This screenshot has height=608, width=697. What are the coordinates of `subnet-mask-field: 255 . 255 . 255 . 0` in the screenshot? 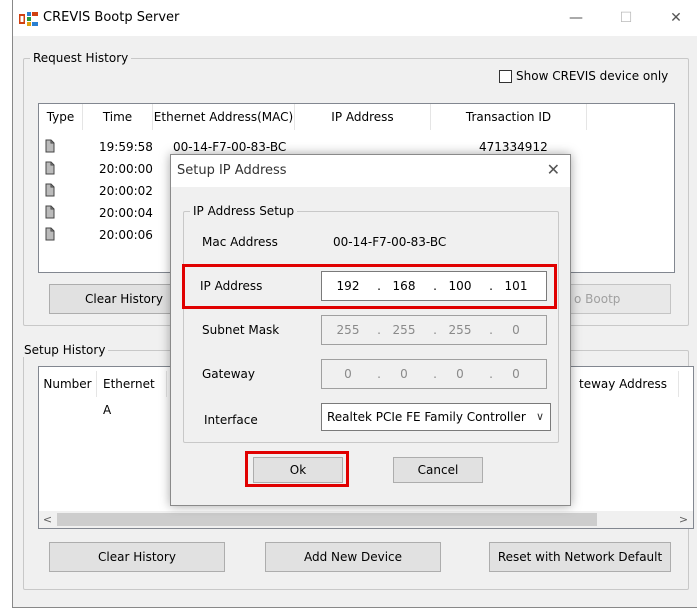 It's located at (434, 330).